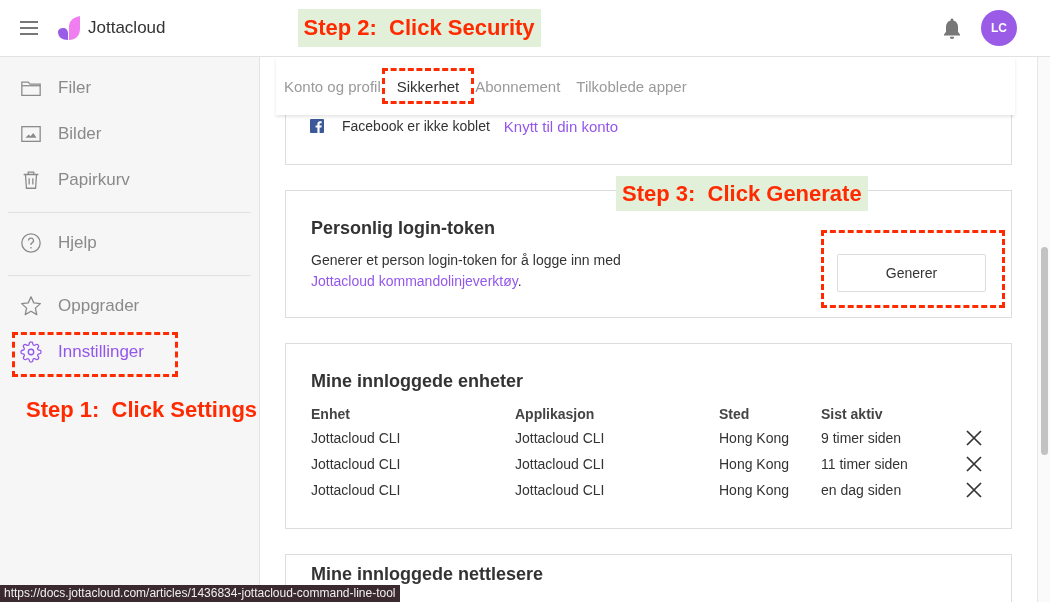 Image resolution: width=1050 pixels, height=602 pixels. I want to click on help-icon, so click(31, 243).